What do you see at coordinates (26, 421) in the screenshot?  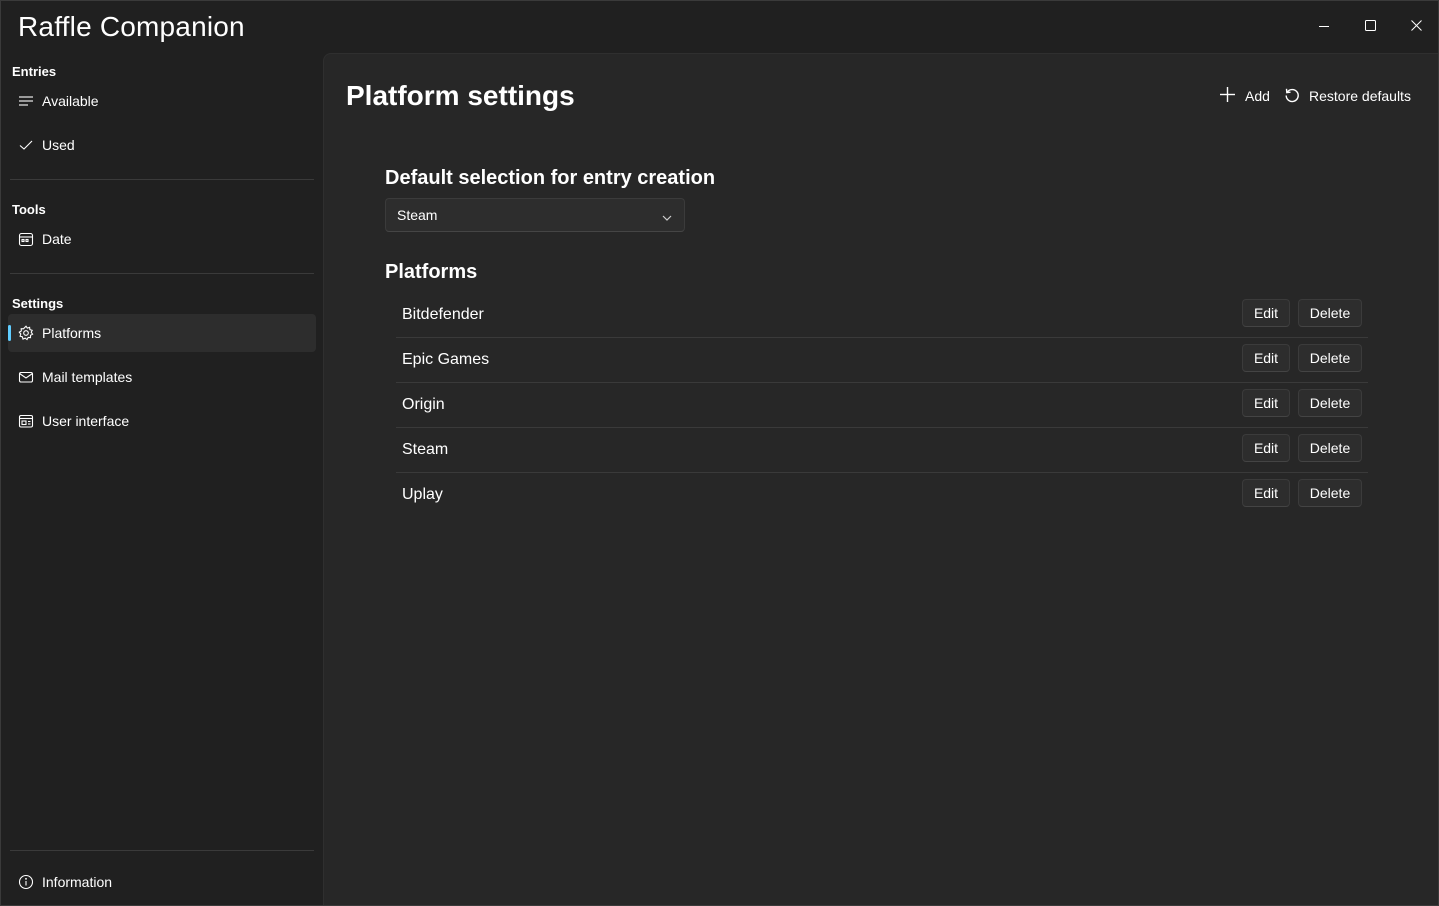 I see `window-icon` at bounding box center [26, 421].